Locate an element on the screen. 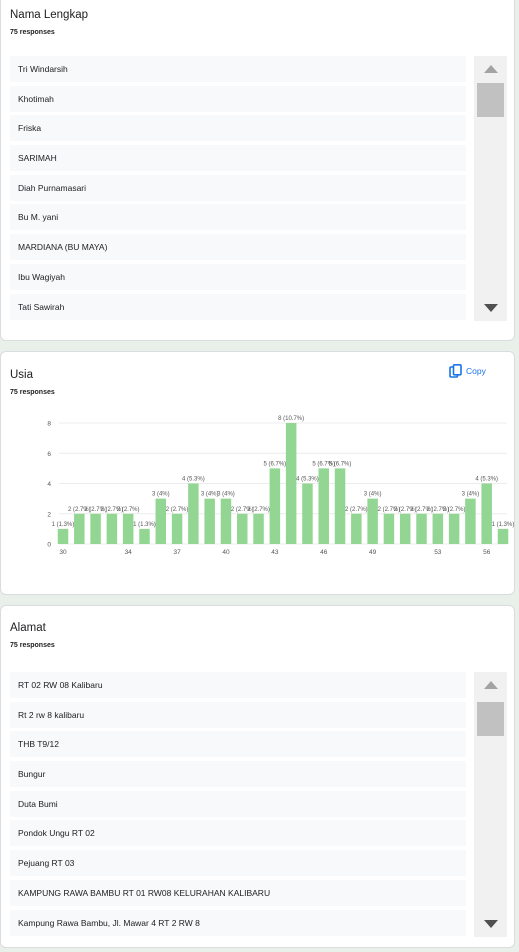 The image size is (519, 952). x-tick-label: 53 is located at coordinates (438, 552).